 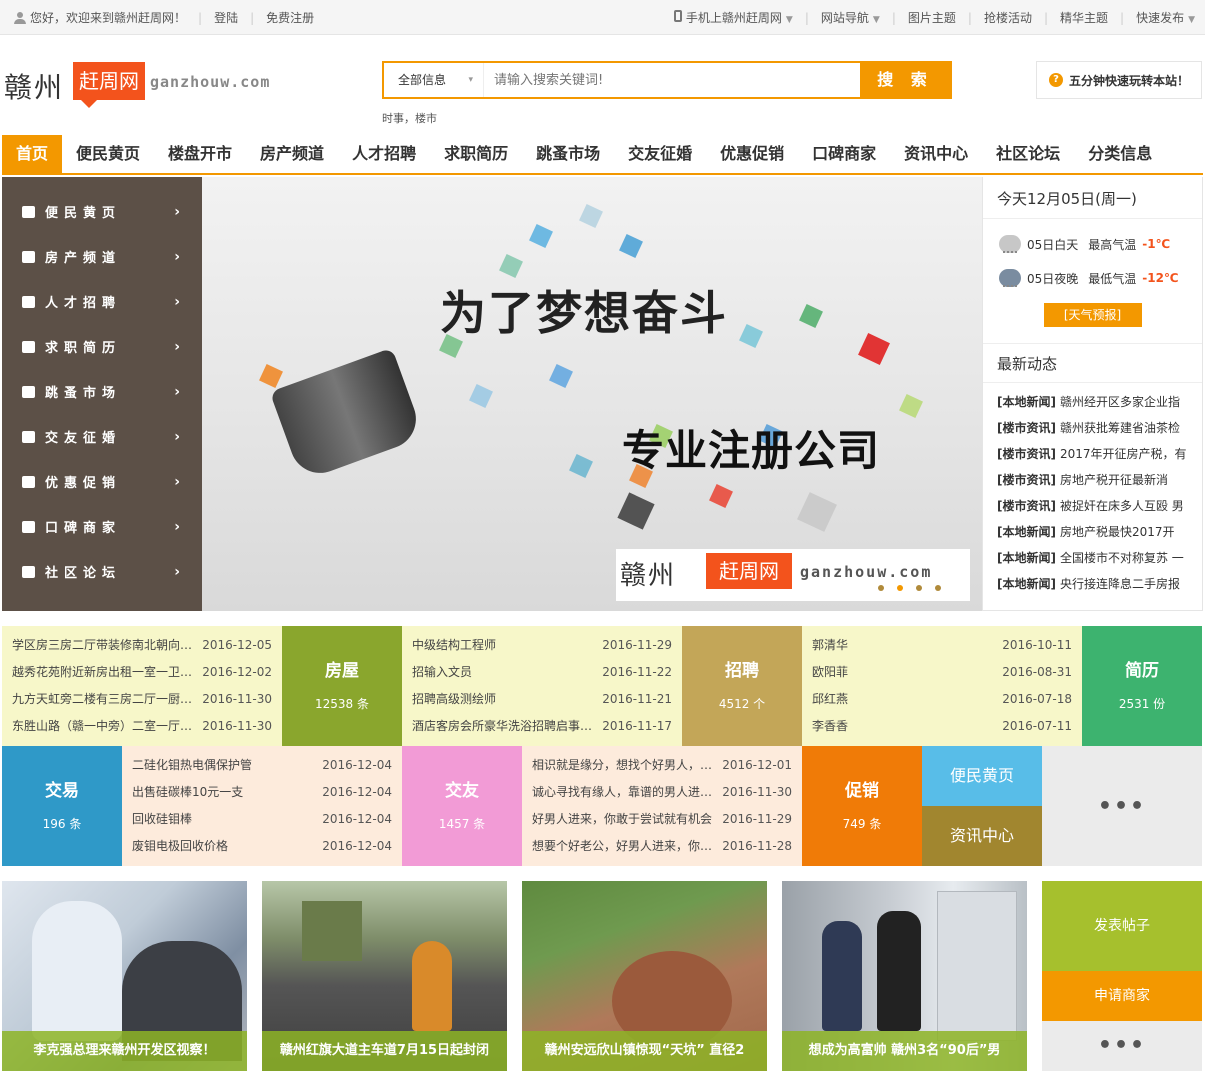 What do you see at coordinates (1092, 315) in the screenshot?
I see `weather-forecast-button: [天气预报]` at bounding box center [1092, 315].